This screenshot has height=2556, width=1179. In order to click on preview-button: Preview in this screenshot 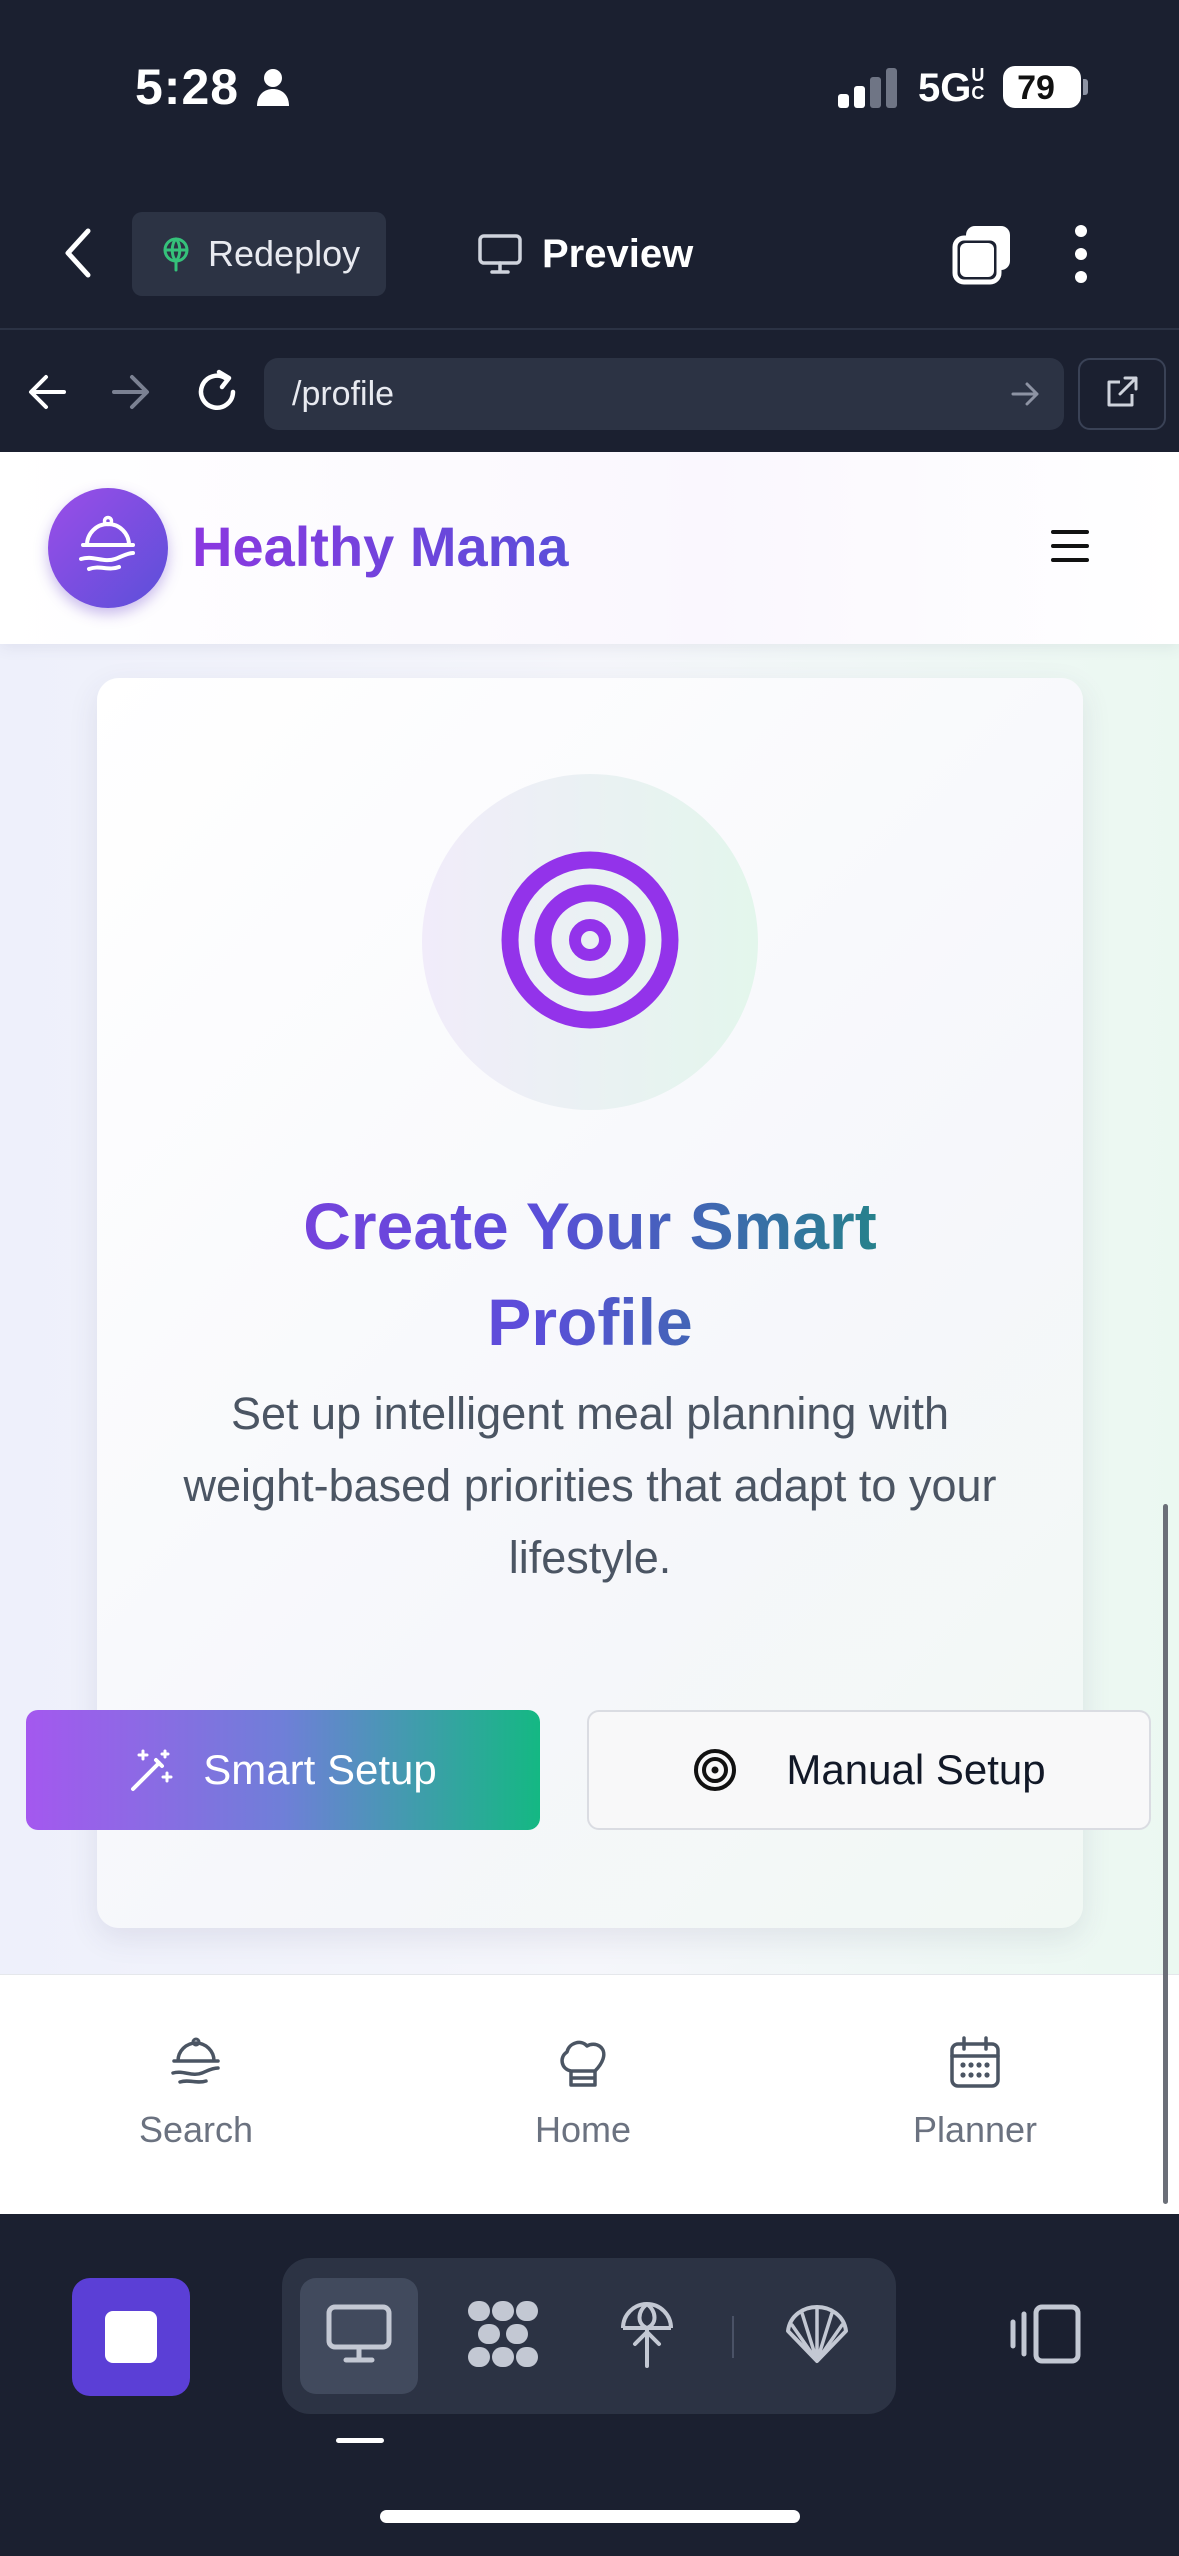, I will do `click(585, 254)`.